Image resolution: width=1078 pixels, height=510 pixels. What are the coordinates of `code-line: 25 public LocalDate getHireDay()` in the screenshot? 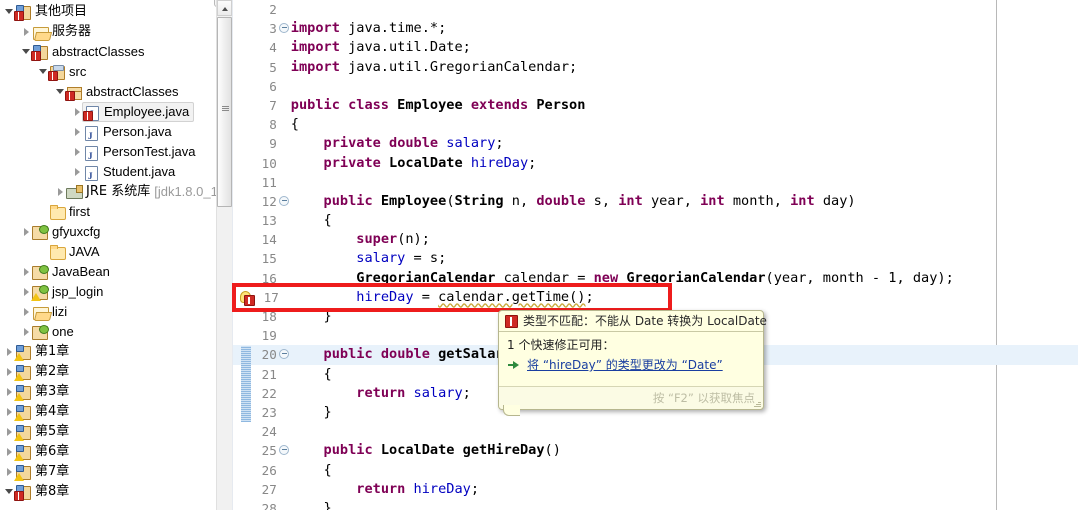 It's located at (655, 450).